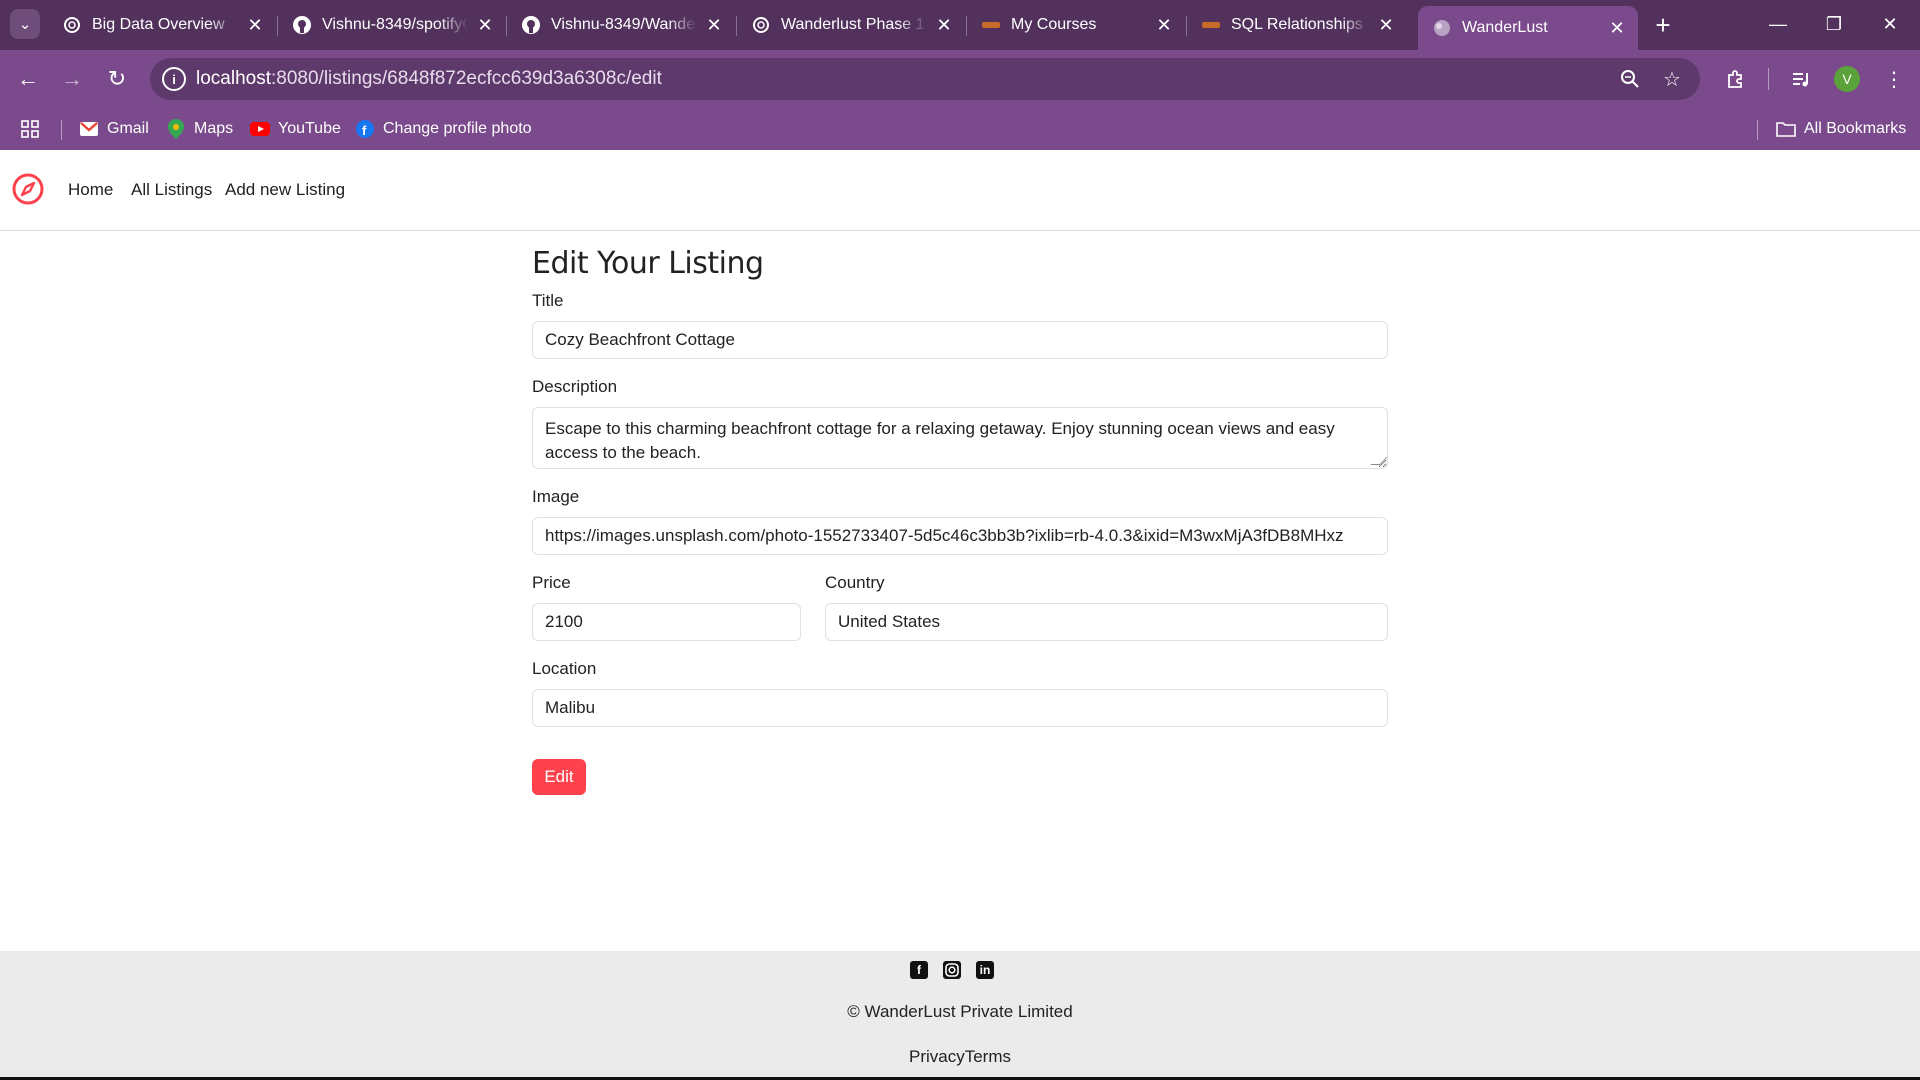 This screenshot has height=1080, width=1920. Describe the element at coordinates (1855, 128) in the screenshot. I see `all-bookmarks-label: All Bookmarks` at that location.